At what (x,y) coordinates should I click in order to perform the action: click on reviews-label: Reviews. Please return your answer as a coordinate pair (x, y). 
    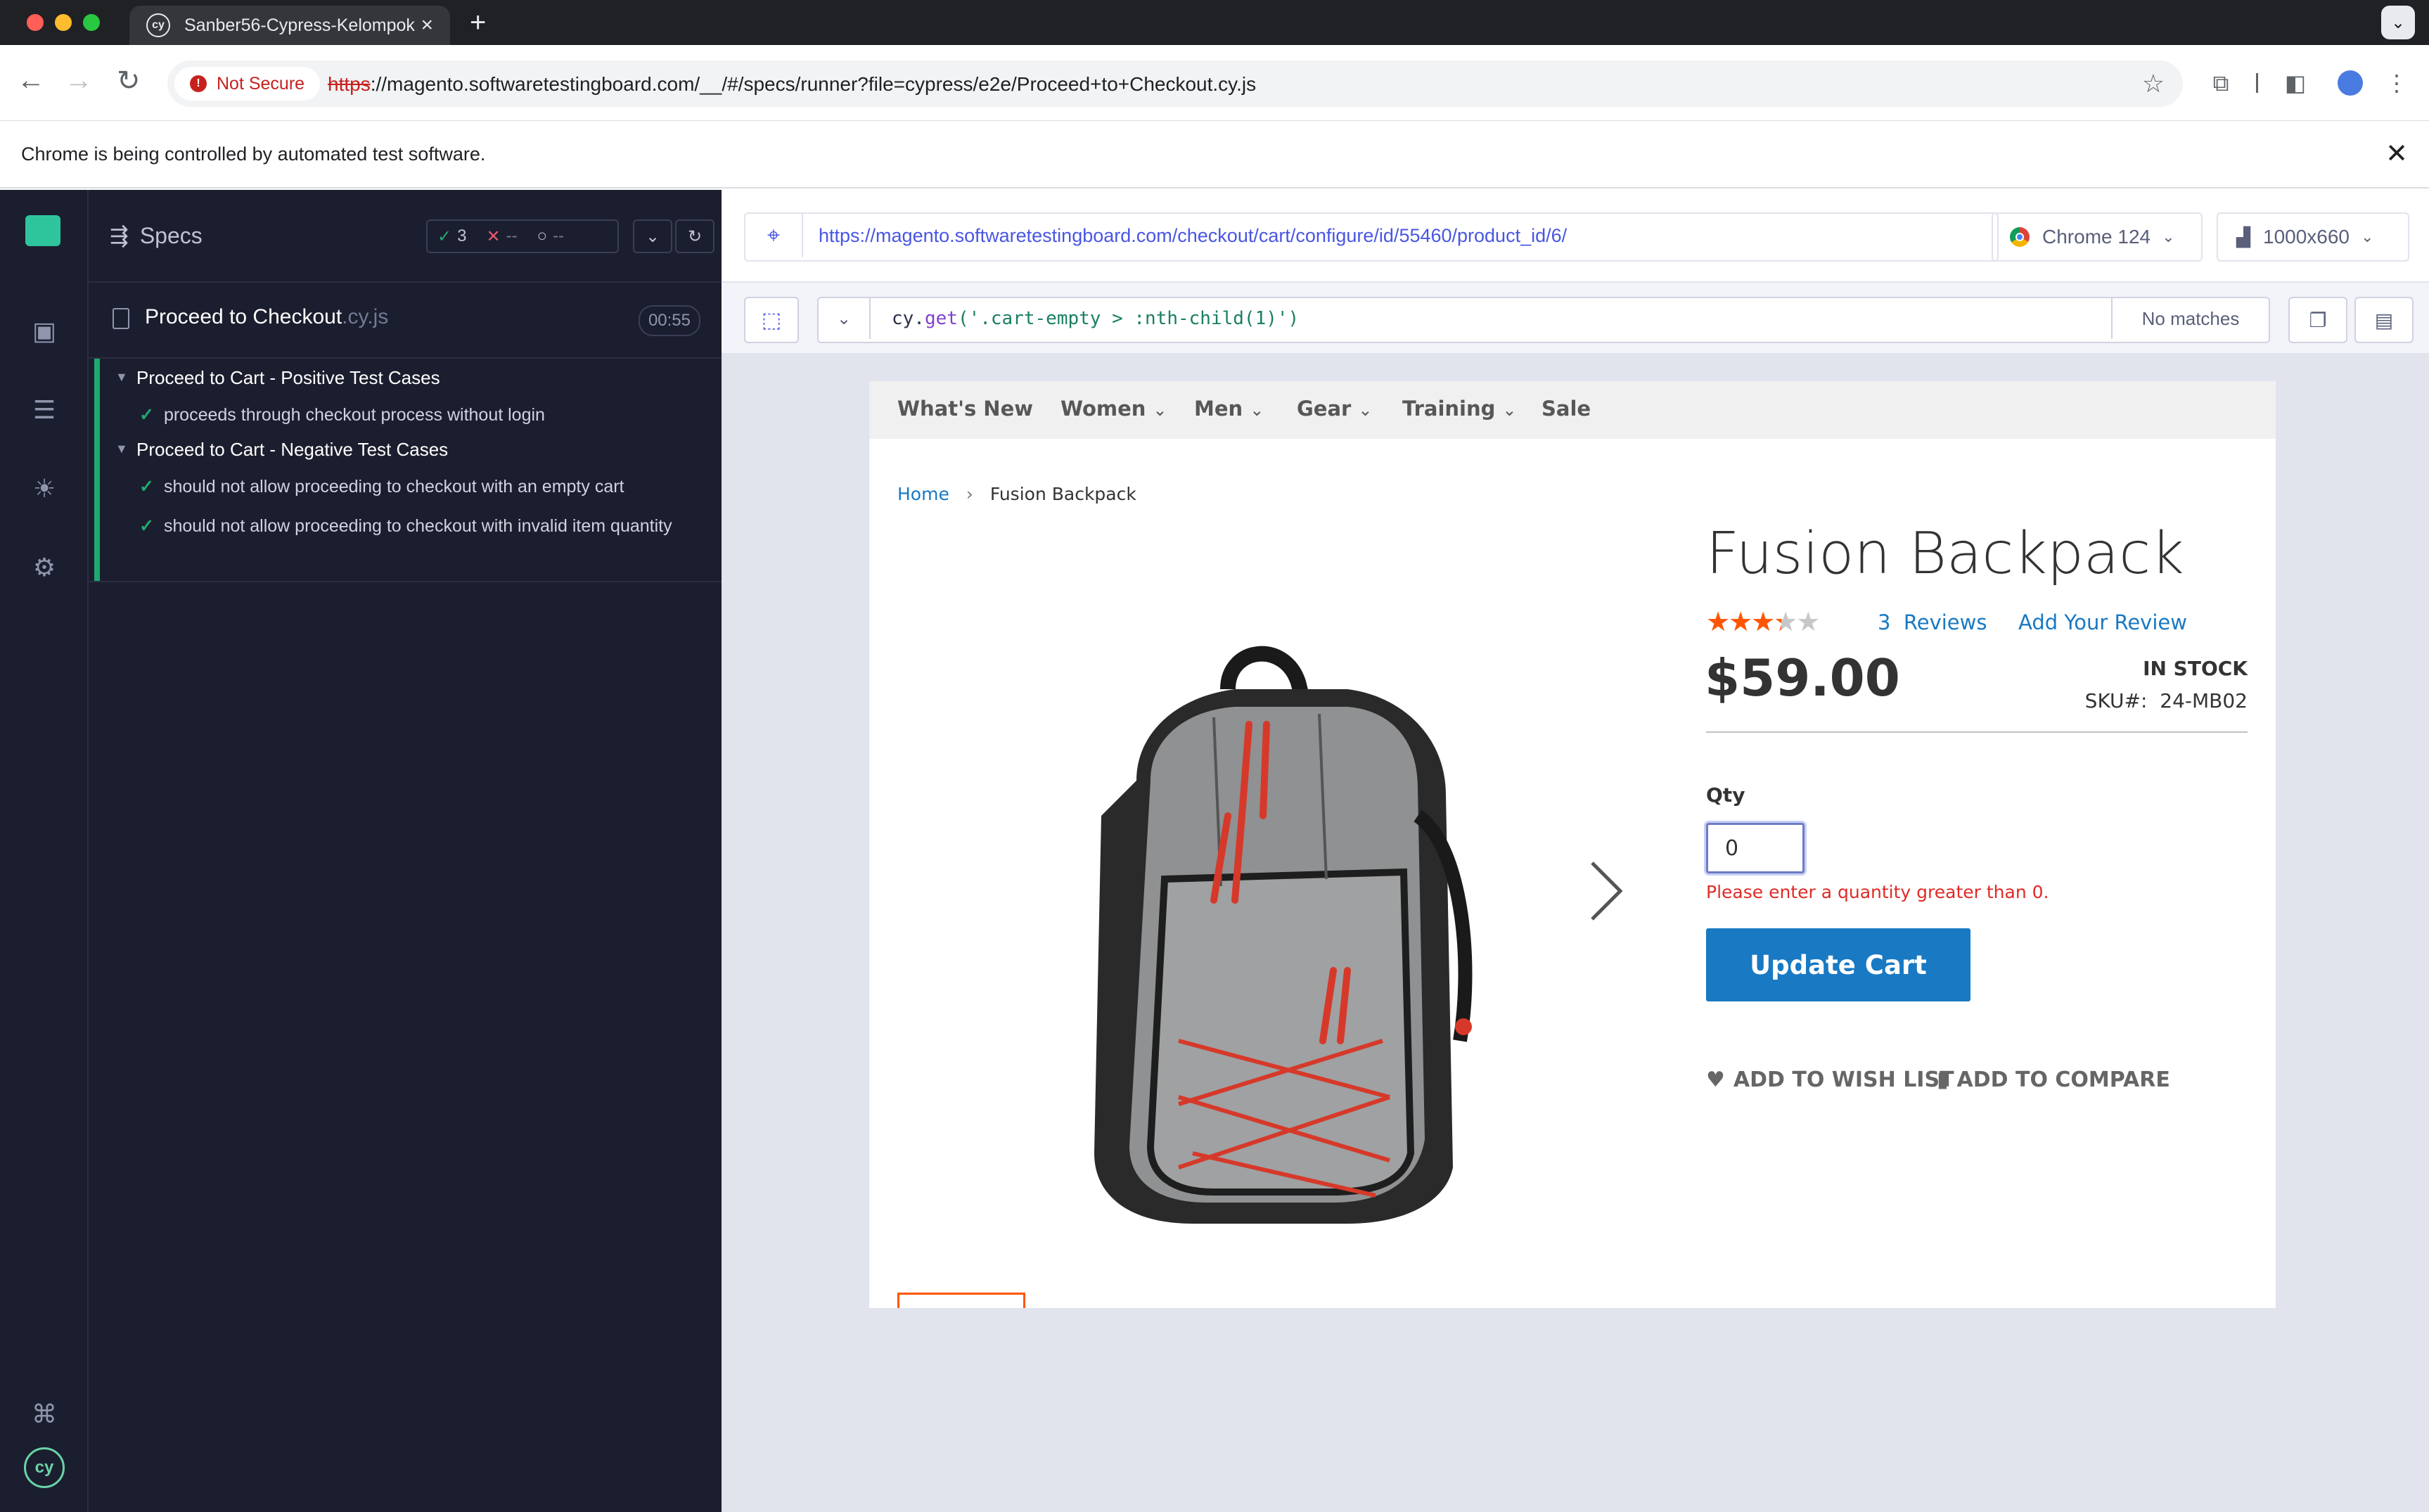
    Looking at the image, I should click on (1945, 622).